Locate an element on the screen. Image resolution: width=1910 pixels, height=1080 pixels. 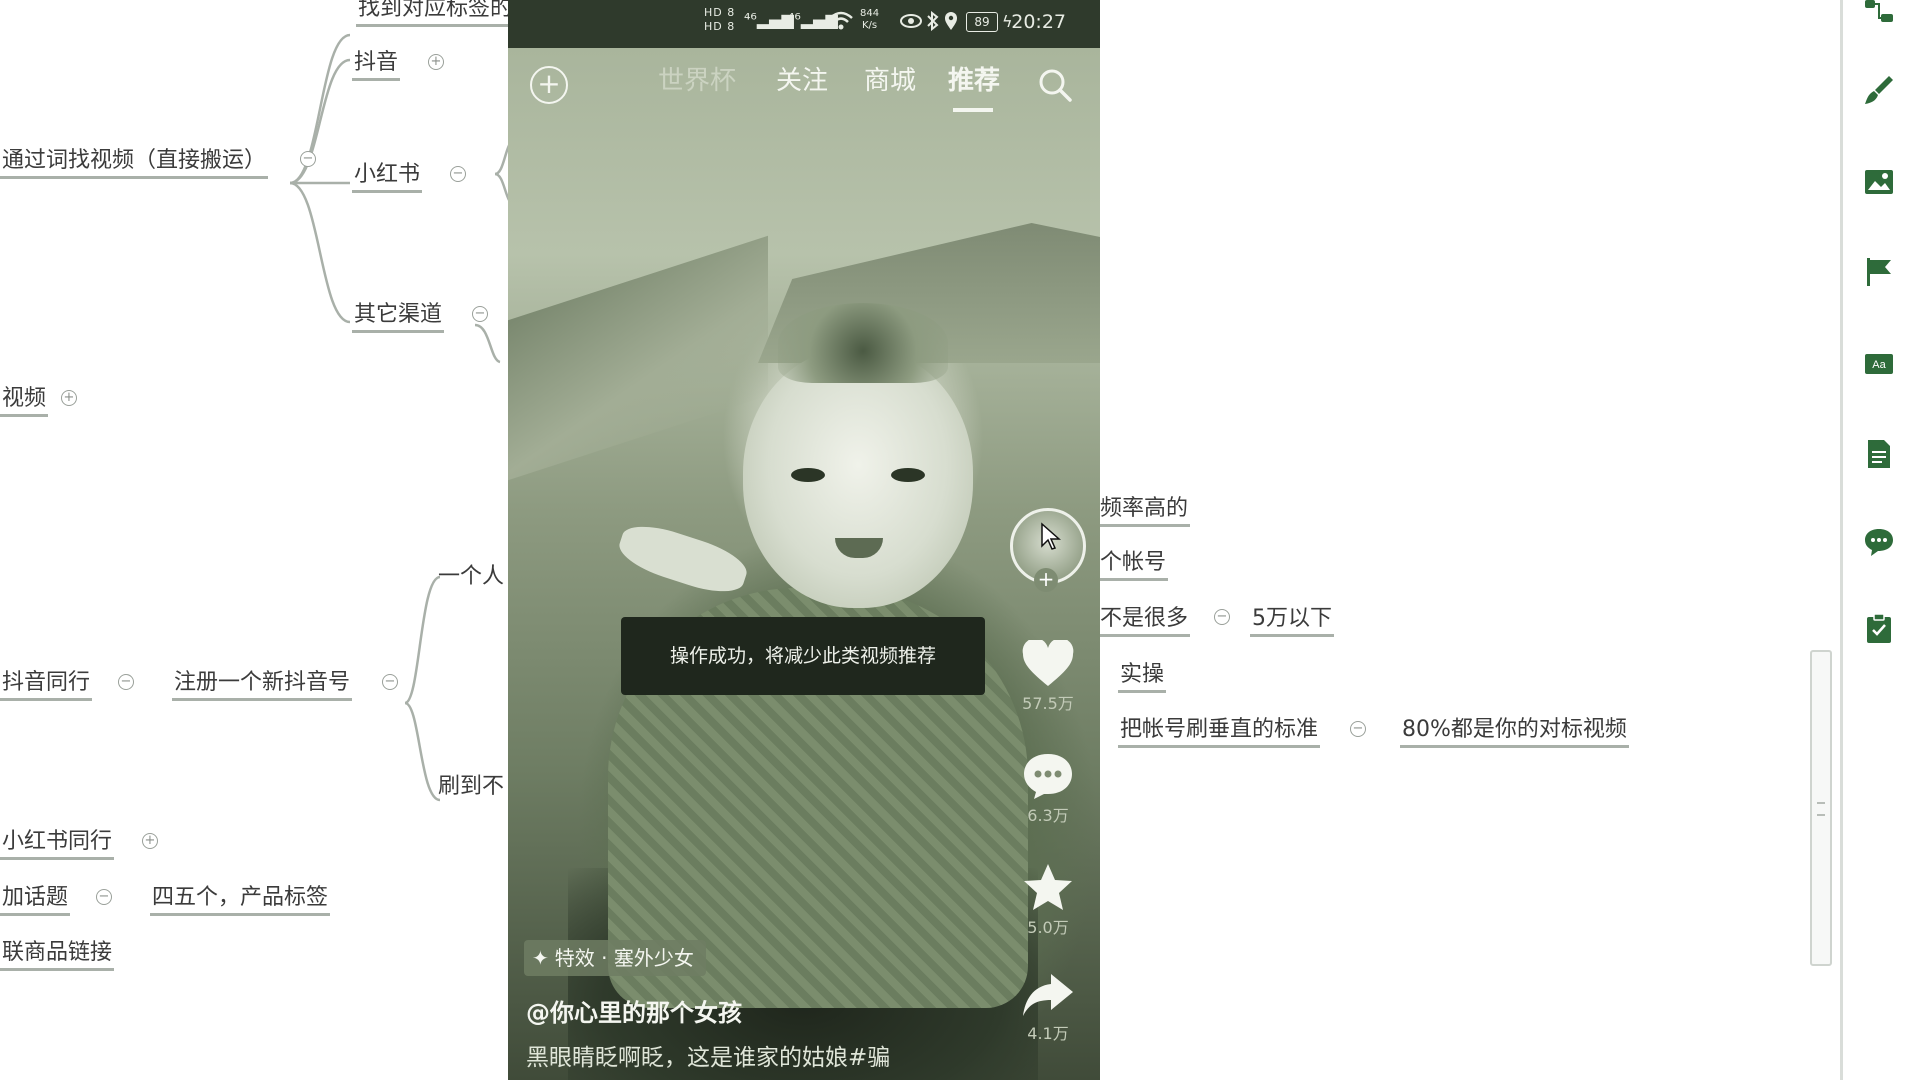
node-eighty-percent: 80%都是你的对标视频 is located at coordinates (1514, 731).